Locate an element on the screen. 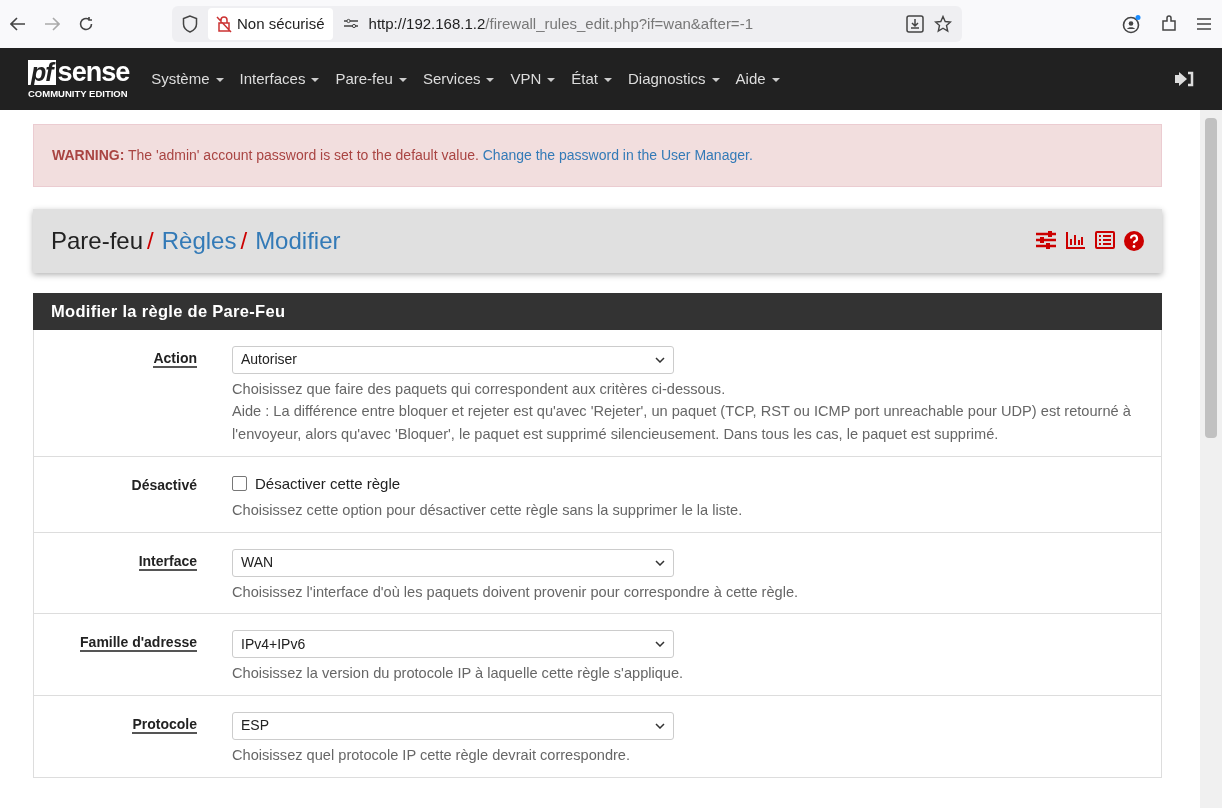 This screenshot has width=1222, height=808. nav-menu: VPN is located at coordinates (533, 79).